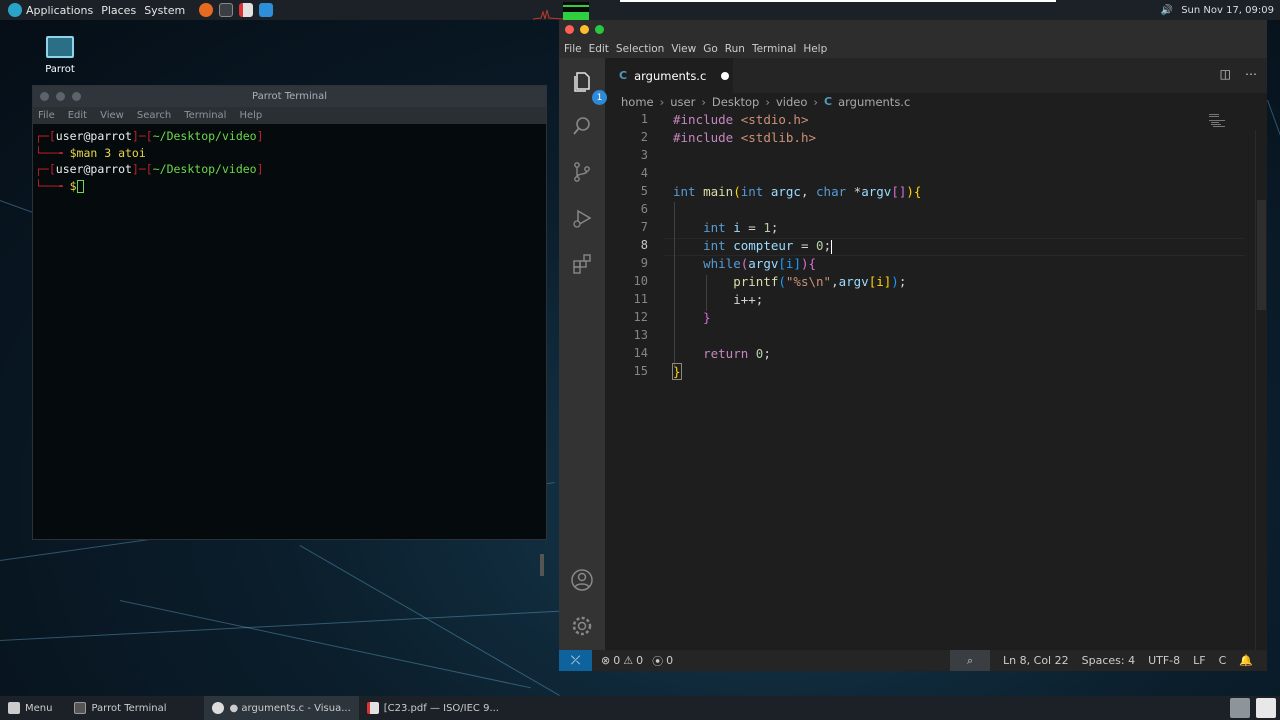 The height and width of the screenshot is (720, 1280). What do you see at coordinates (815, 49) in the screenshot?
I see `menu-help: Help` at bounding box center [815, 49].